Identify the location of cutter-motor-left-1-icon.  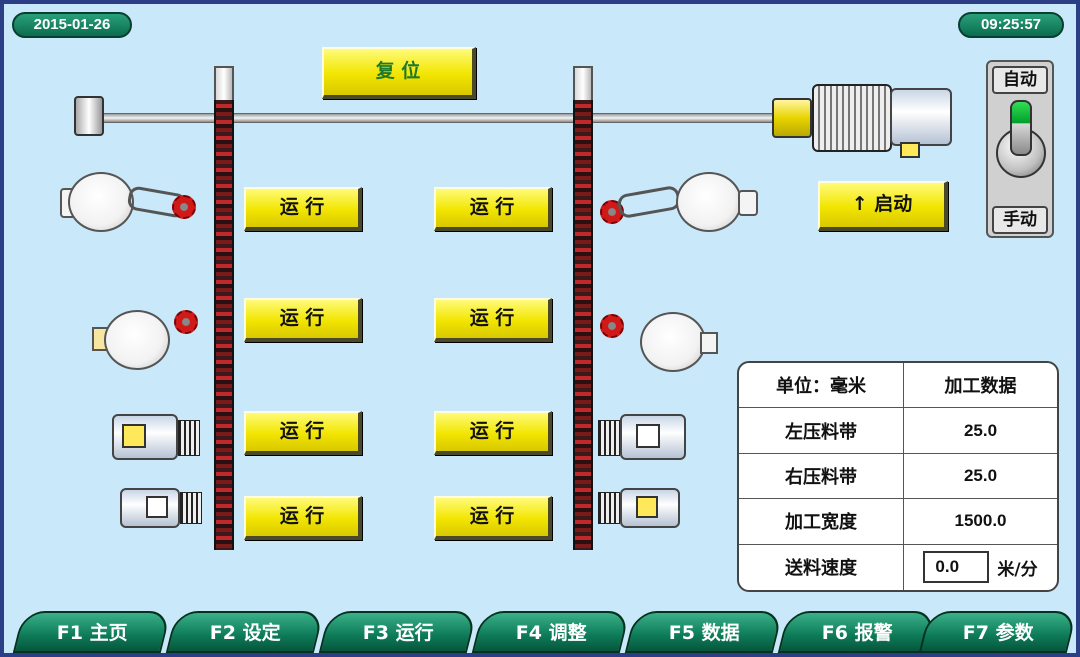
(101, 202).